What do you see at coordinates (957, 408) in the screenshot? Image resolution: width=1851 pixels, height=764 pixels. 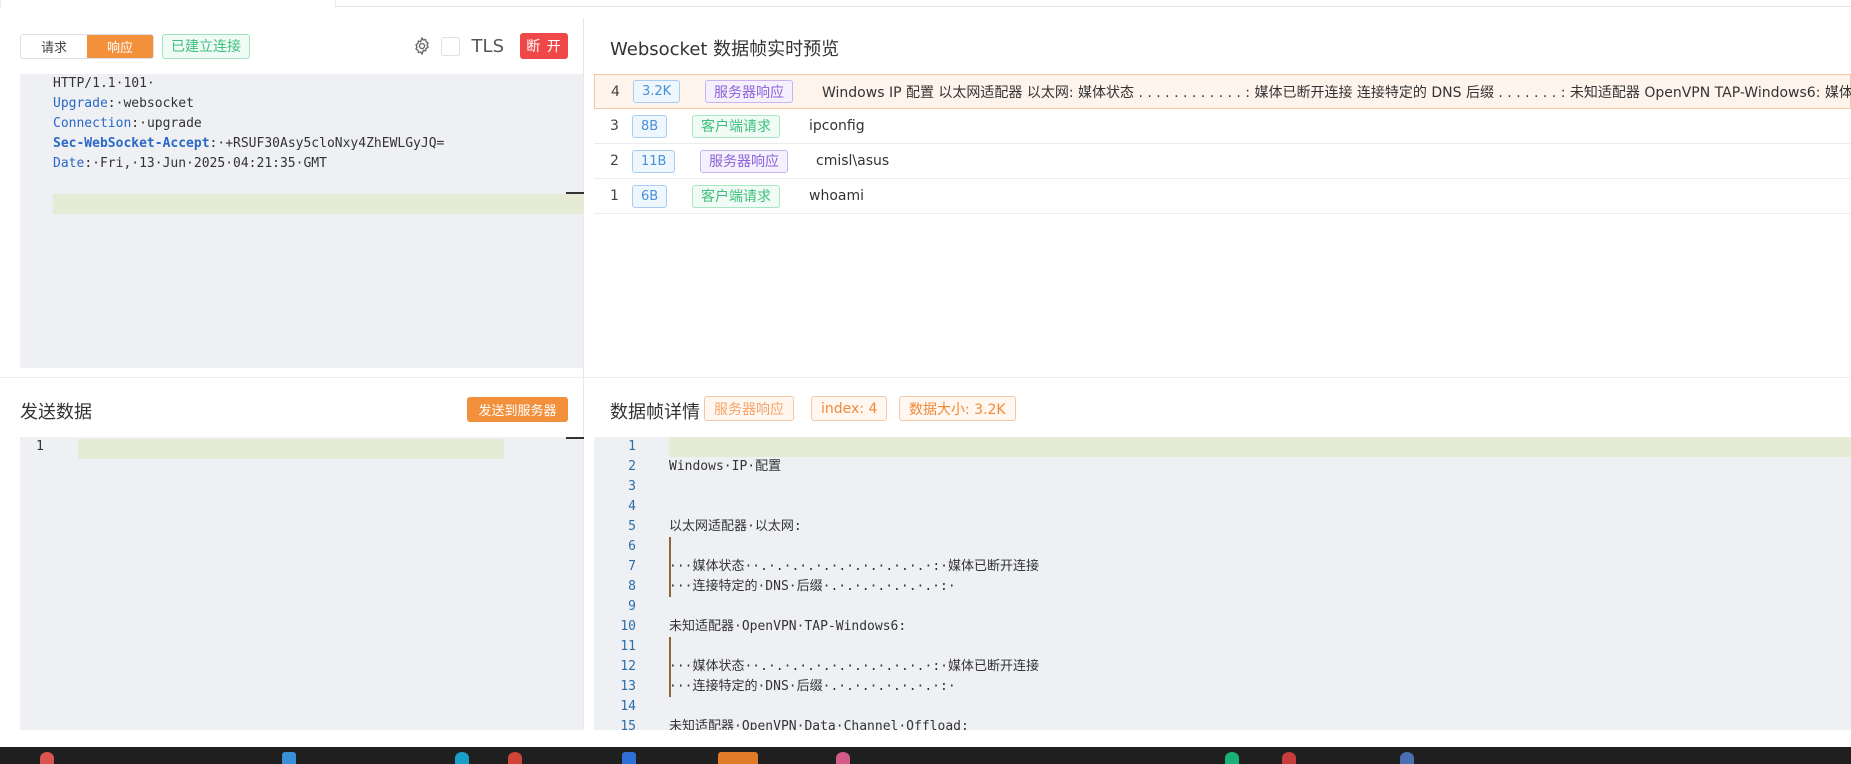 I see `detail-size-tag: 数据大小: 3.2K` at bounding box center [957, 408].